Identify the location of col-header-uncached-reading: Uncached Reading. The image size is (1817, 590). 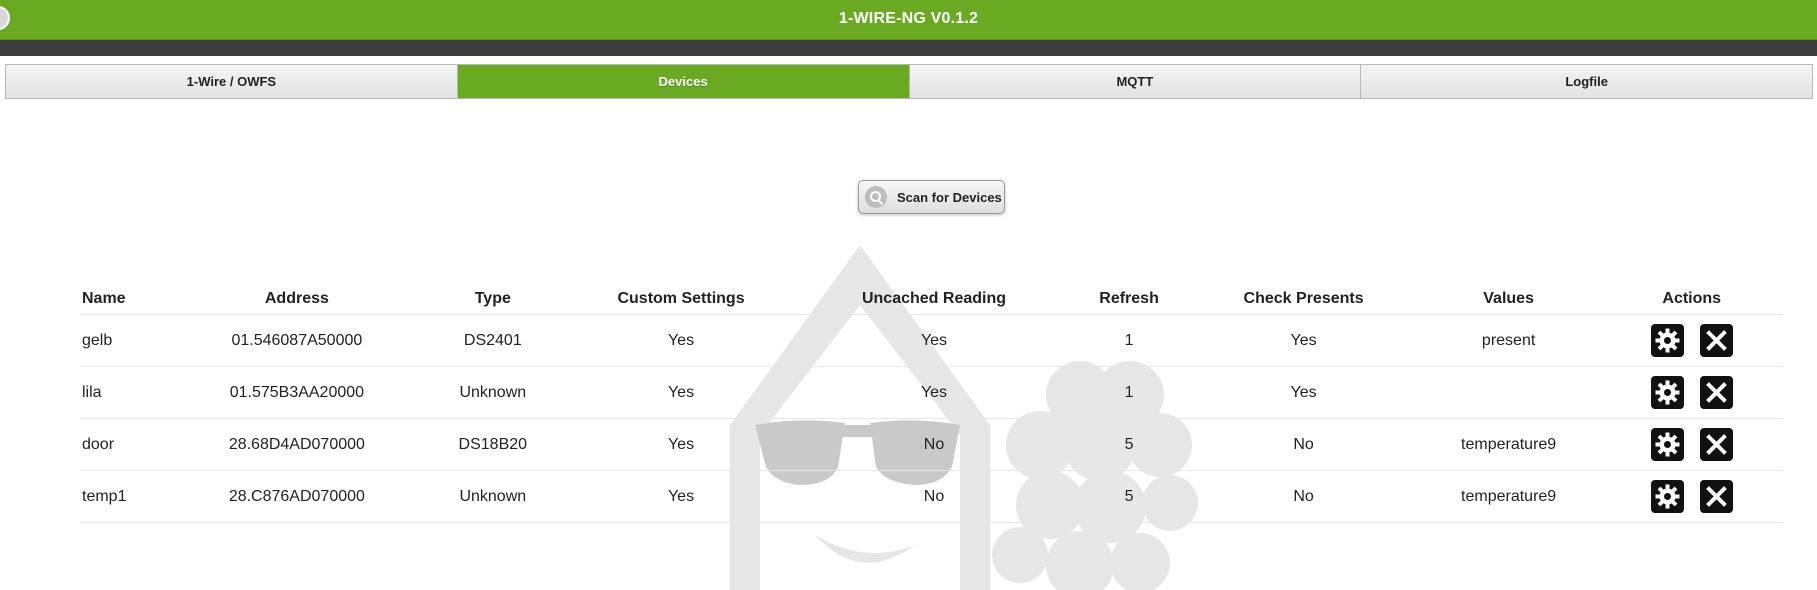
(934, 299).